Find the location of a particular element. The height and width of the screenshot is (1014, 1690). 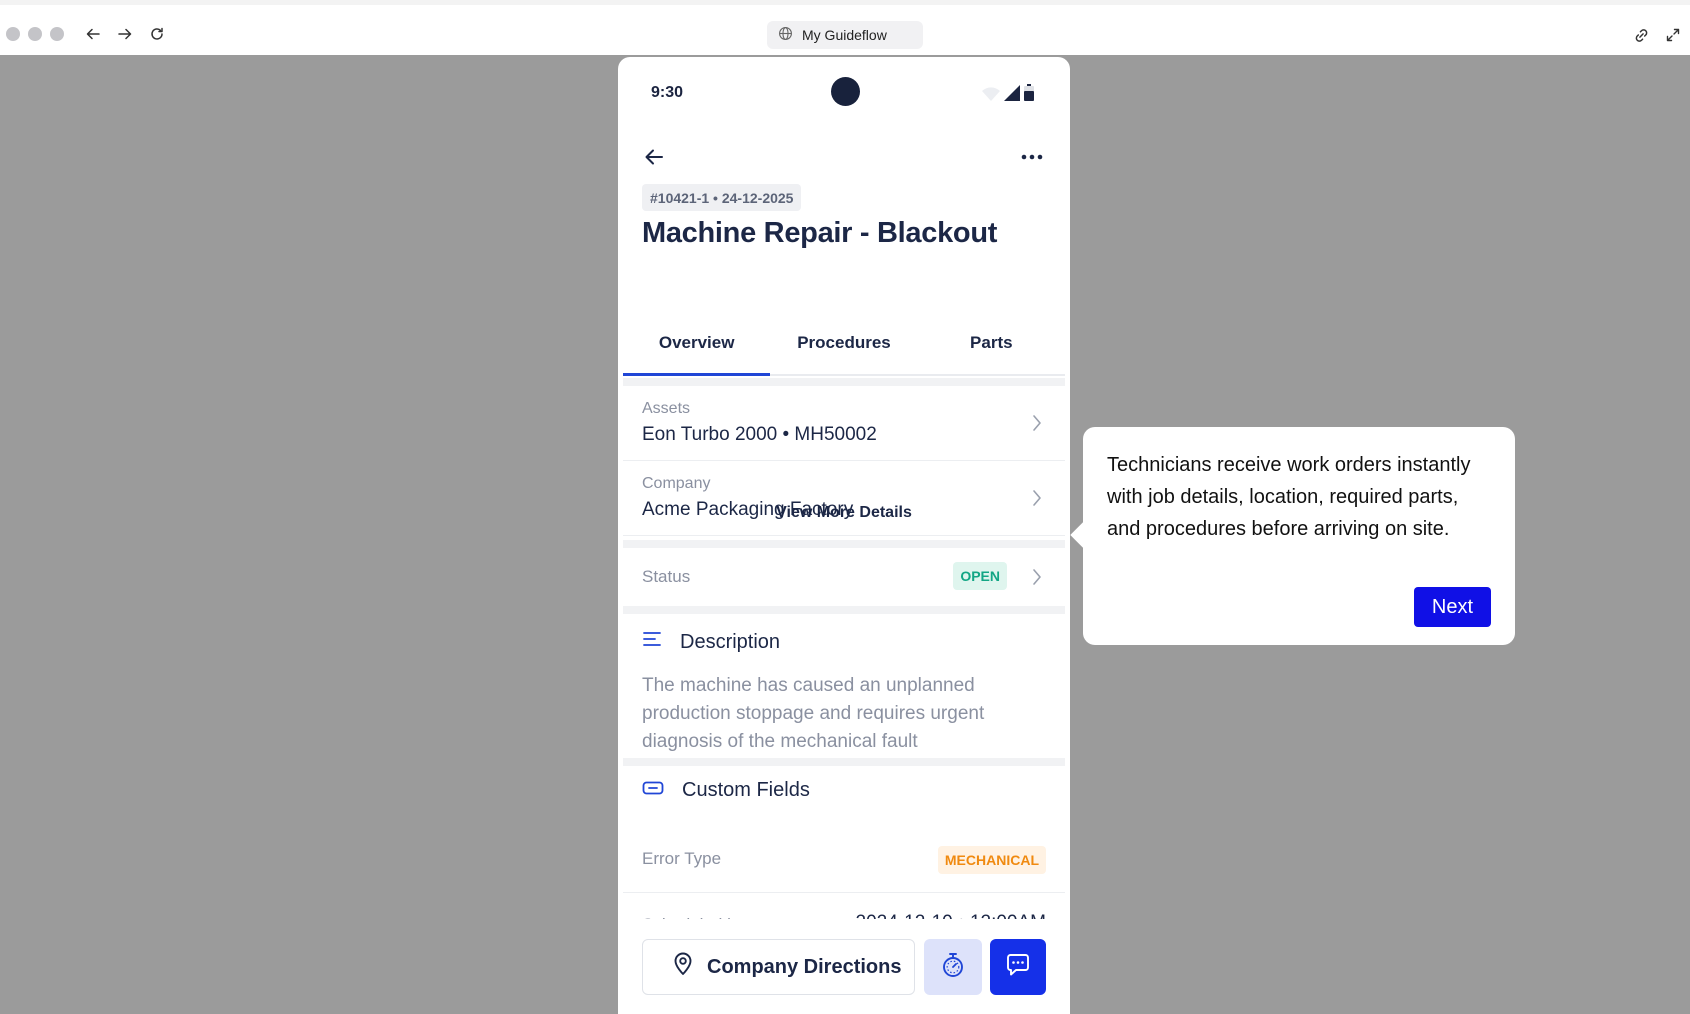

status-row: Status OPEN is located at coordinates (844, 577).